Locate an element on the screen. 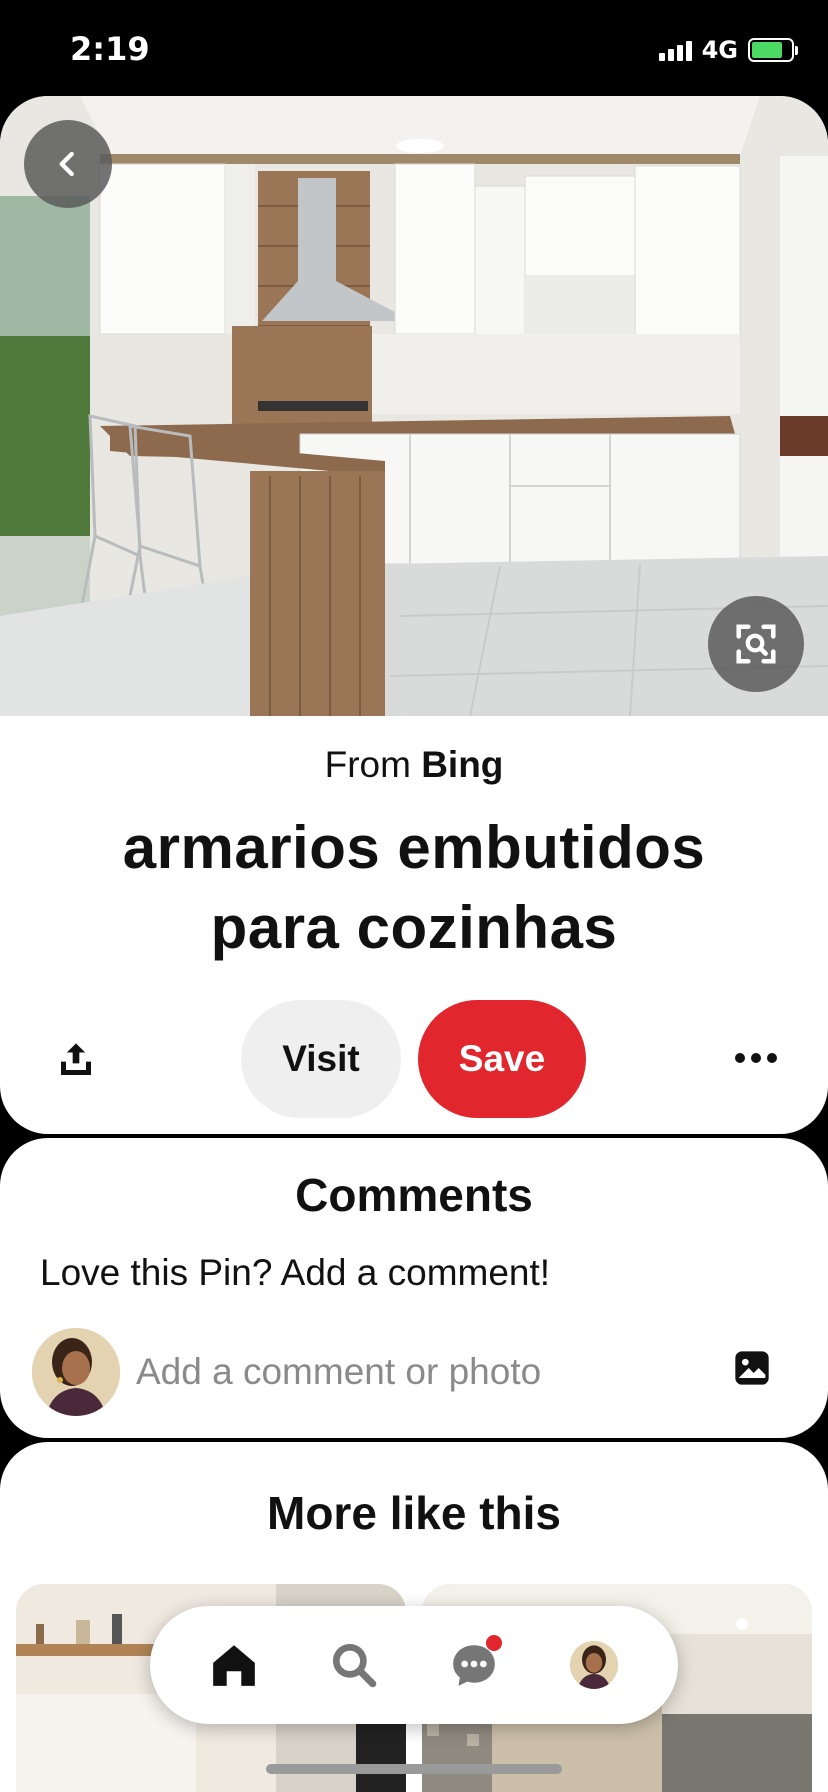 The image size is (828, 1792). status-bar: 2:19 4G is located at coordinates (414, 48).